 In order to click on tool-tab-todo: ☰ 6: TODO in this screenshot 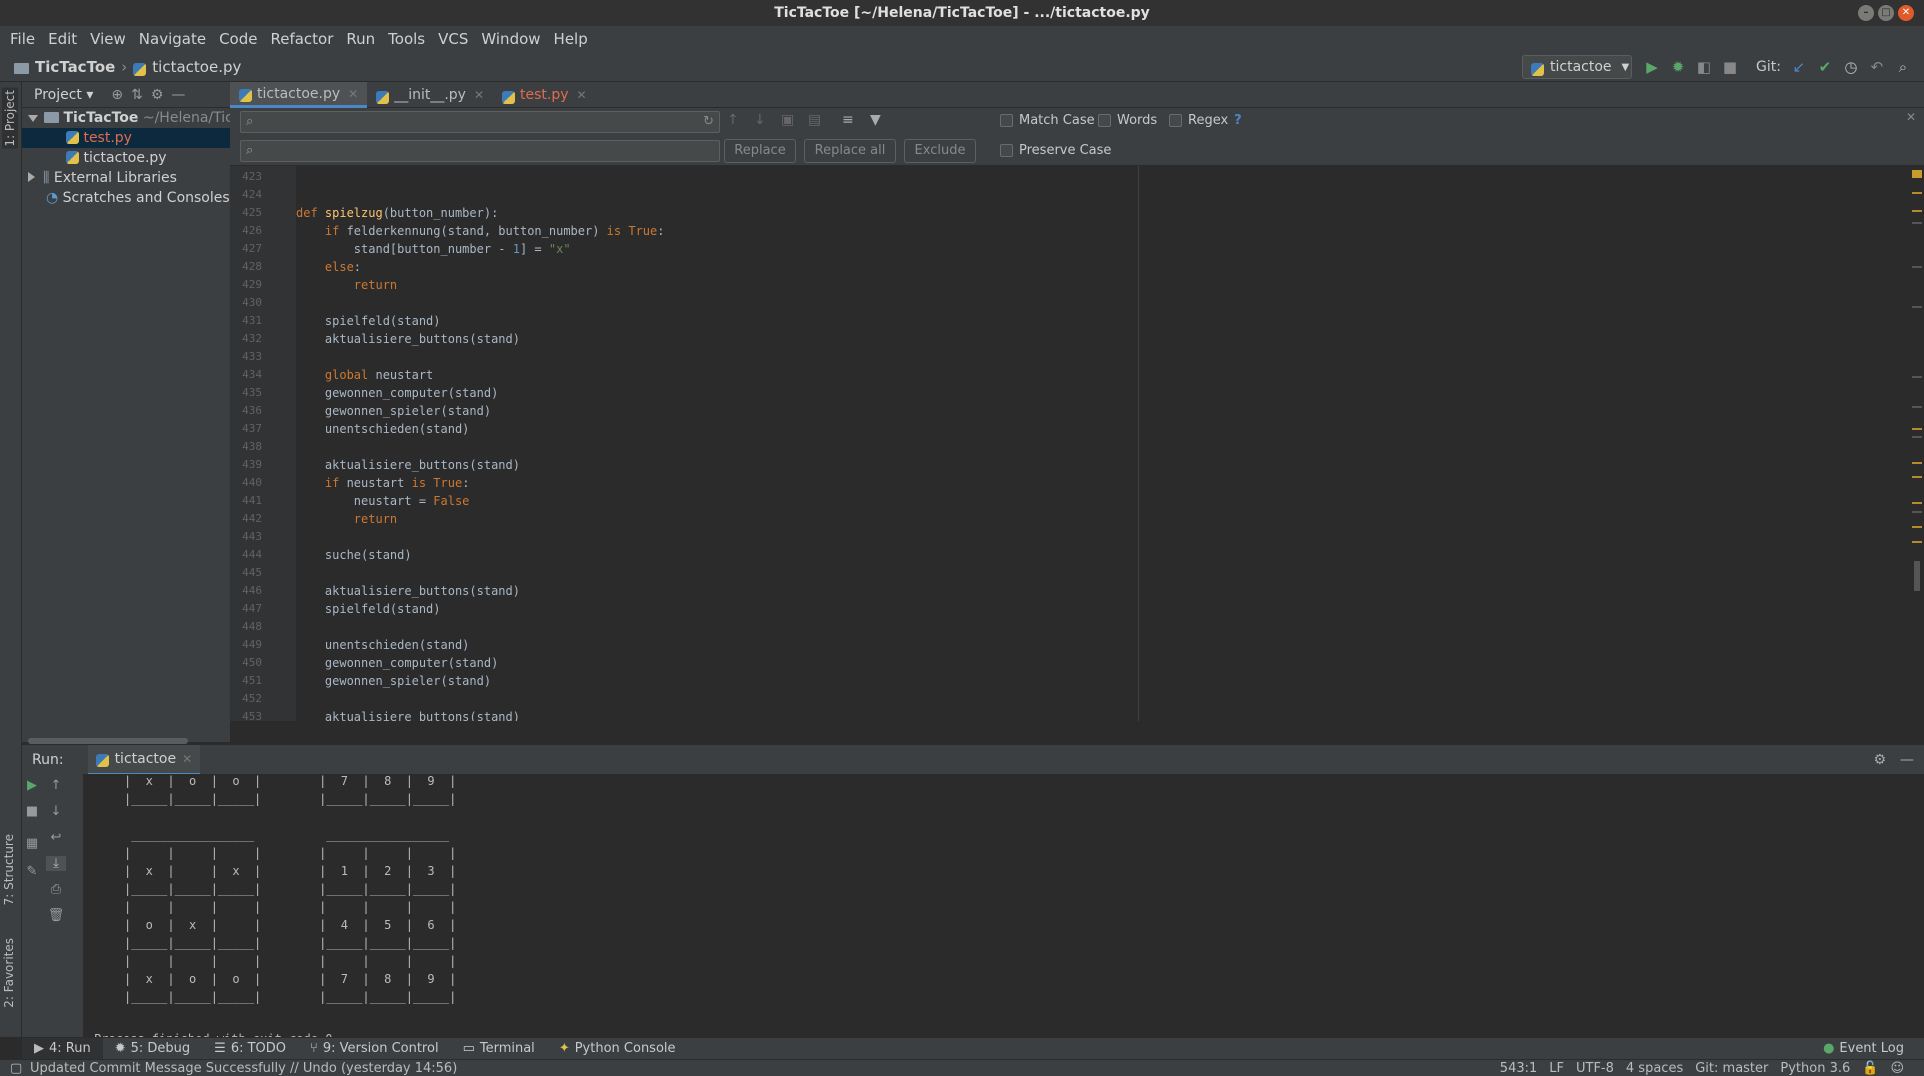, I will do `click(250, 1049)`.